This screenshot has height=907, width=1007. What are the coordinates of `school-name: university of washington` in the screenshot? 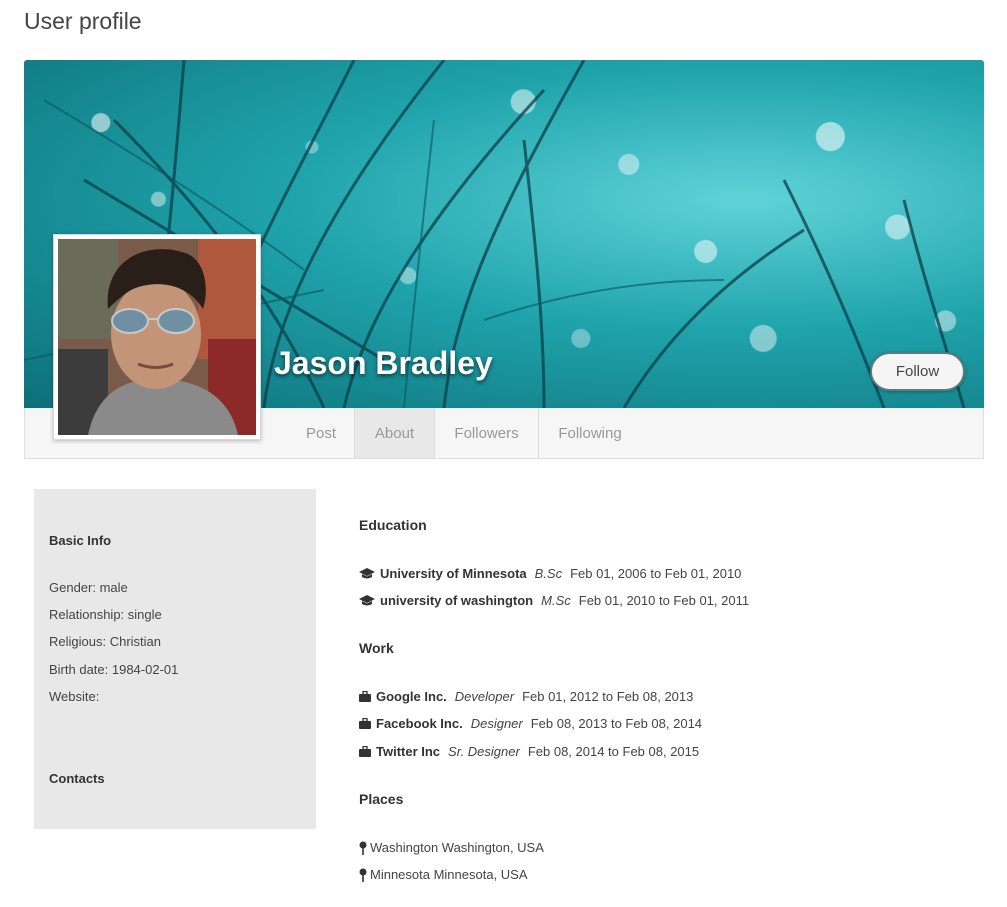 It's located at (456, 600).